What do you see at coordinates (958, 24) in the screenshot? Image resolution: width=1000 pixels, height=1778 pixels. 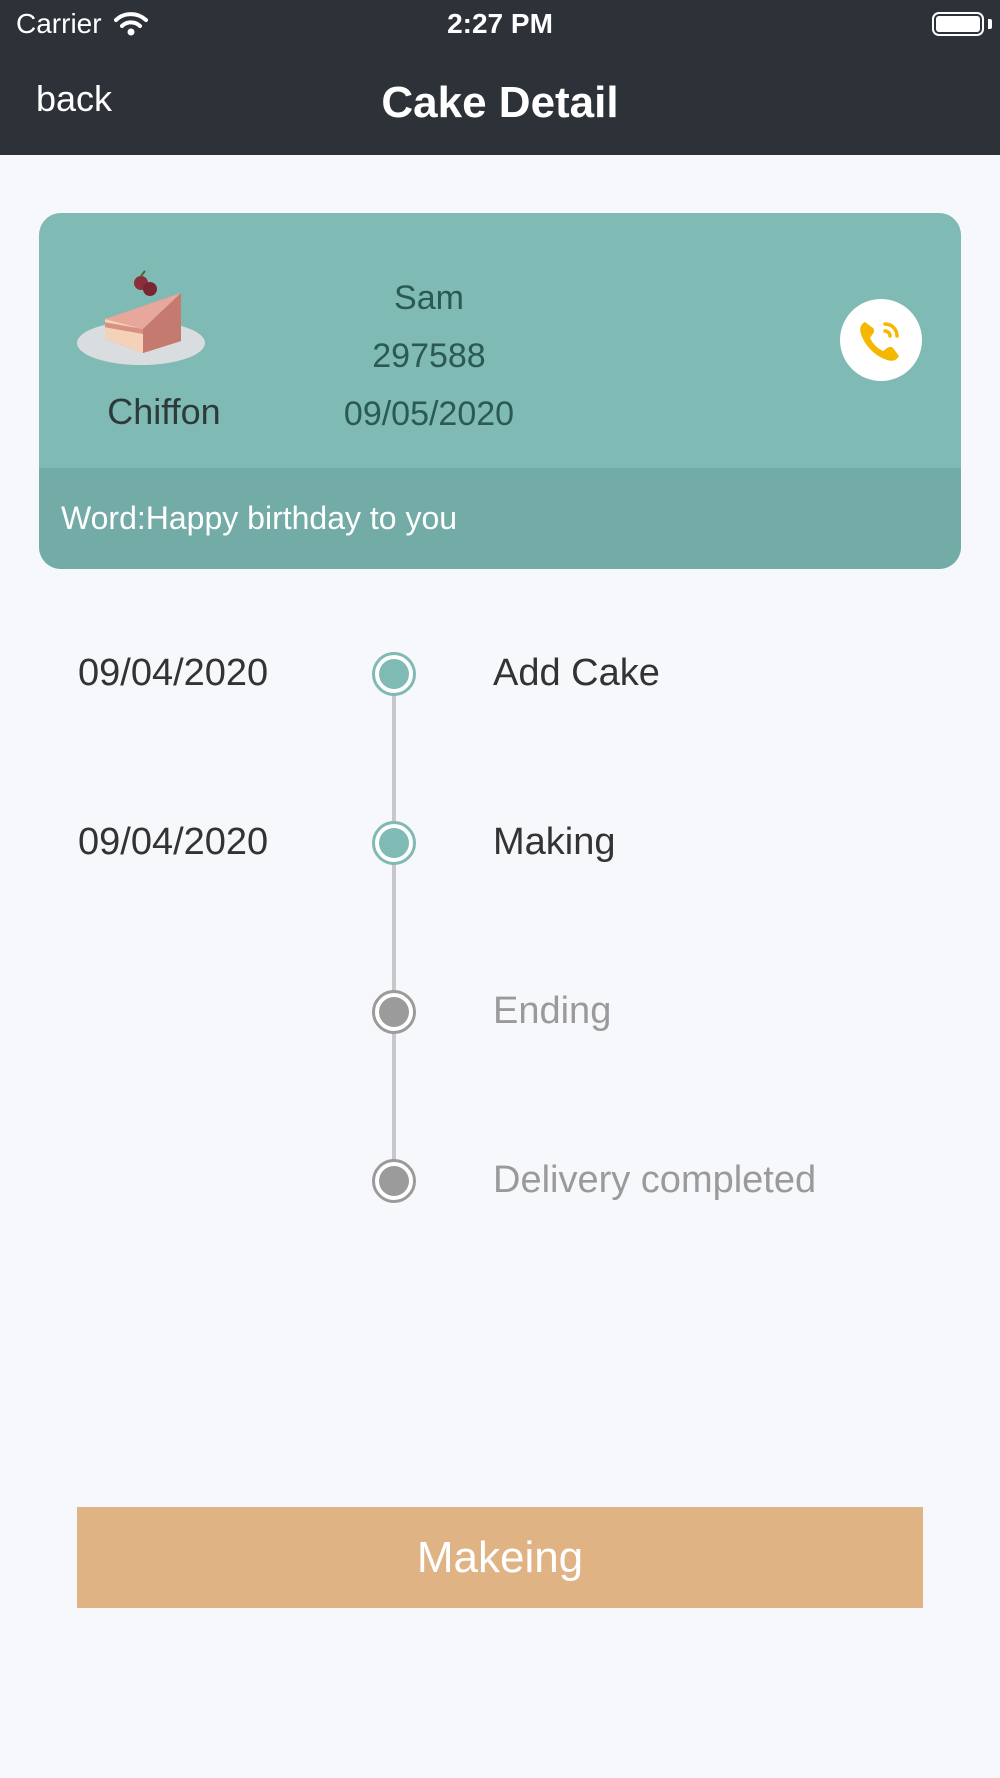 I see `battery-icon` at bounding box center [958, 24].